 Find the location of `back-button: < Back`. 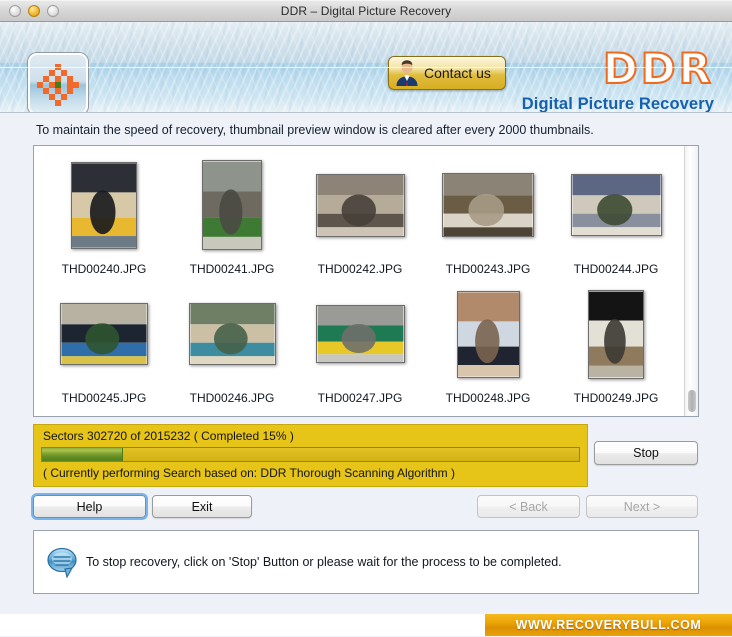

back-button: < Back is located at coordinates (528, 506).